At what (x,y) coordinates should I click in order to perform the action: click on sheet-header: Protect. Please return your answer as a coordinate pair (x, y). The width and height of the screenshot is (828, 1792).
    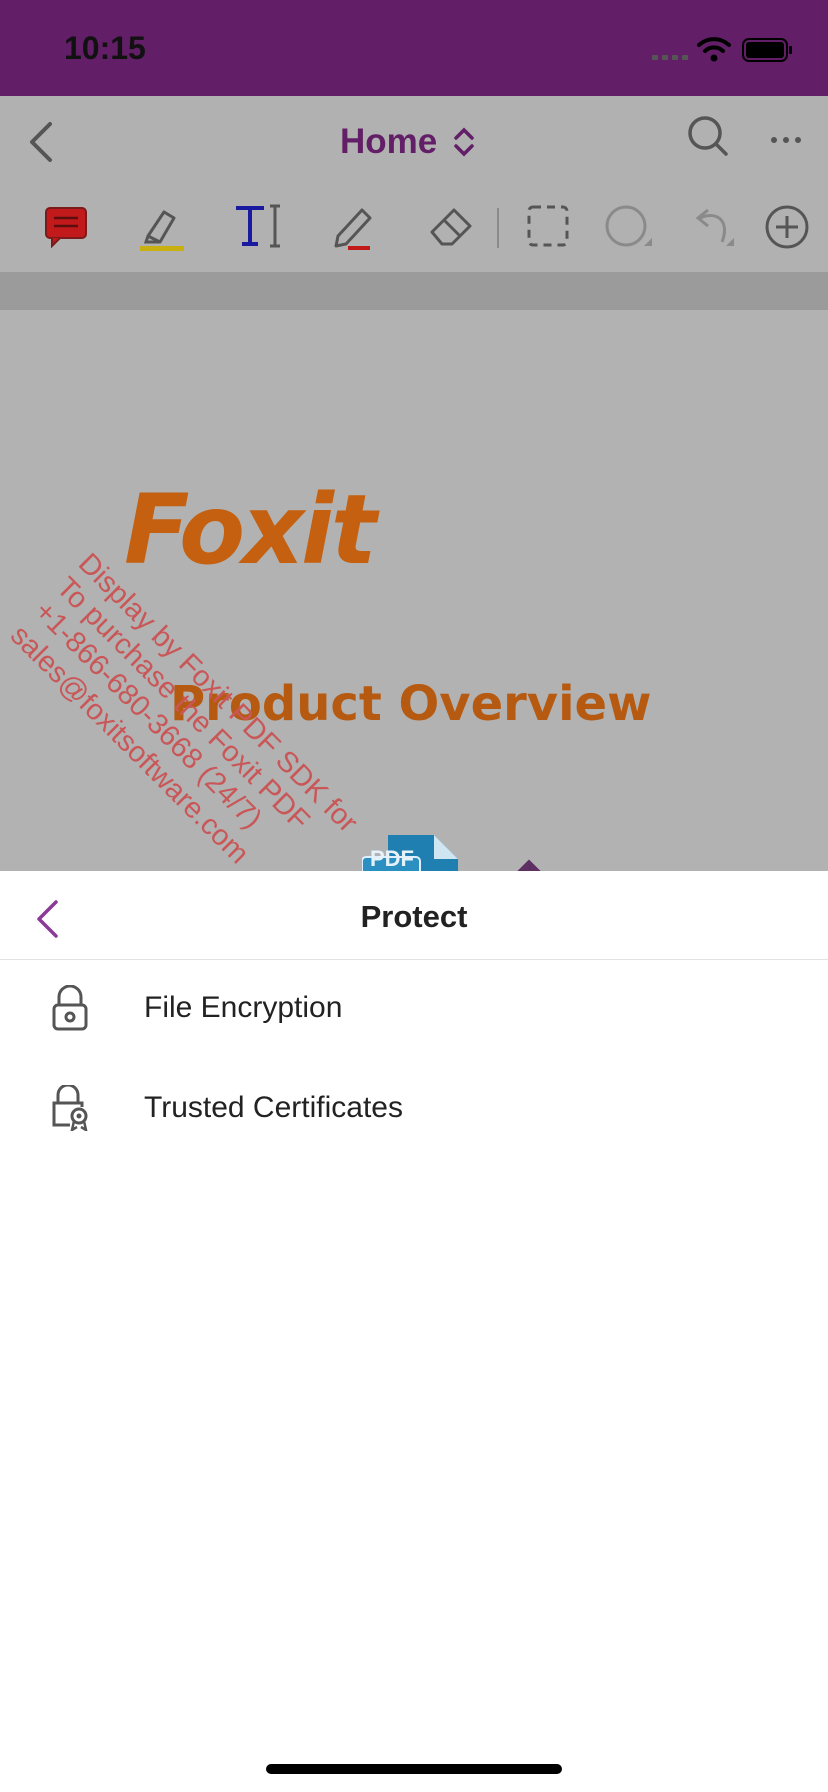
    Looking at the image, I should click on (414, 915).